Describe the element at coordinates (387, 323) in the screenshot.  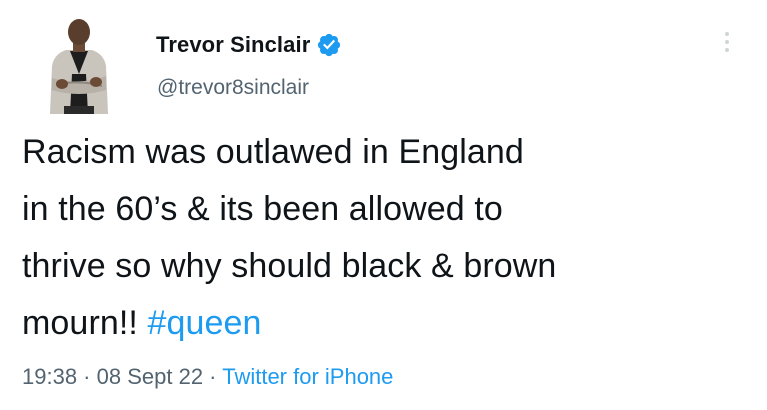
I see `tweet-text-line-last: mourn!! #queen` at that location.